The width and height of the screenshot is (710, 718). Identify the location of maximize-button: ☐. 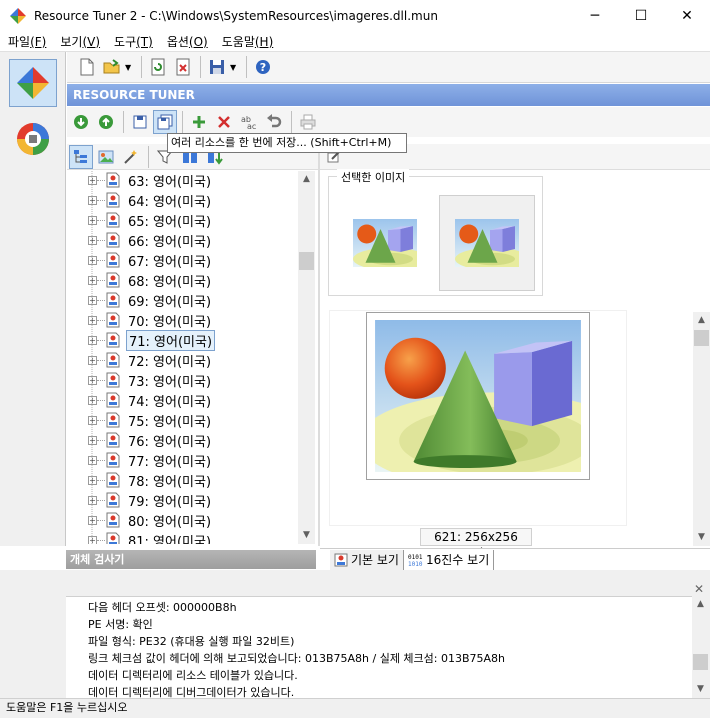
(641, 15).